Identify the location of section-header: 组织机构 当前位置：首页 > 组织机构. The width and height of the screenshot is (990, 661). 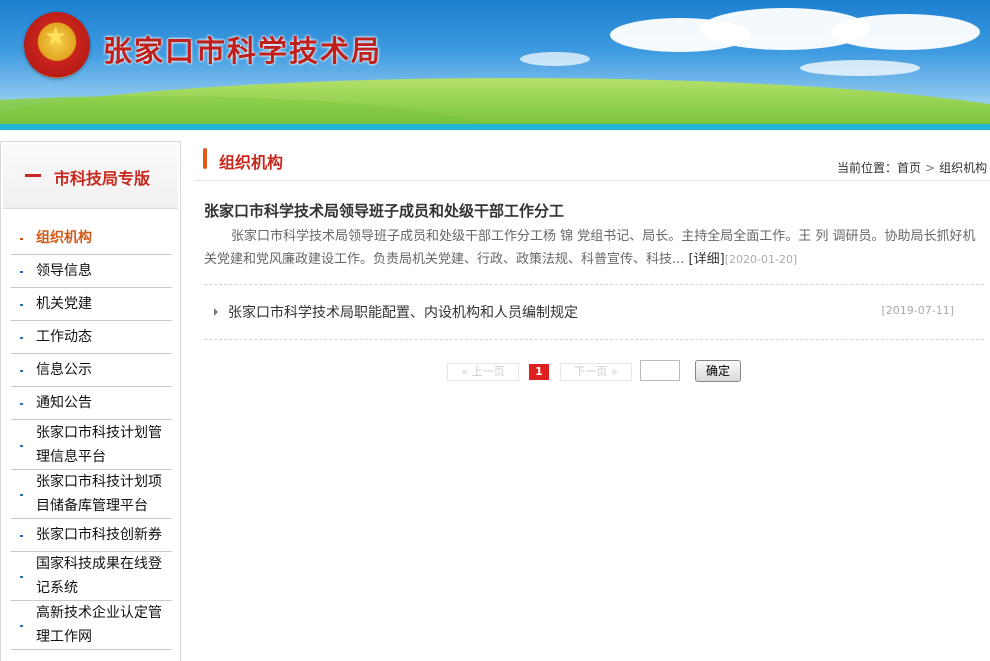
(592, 160).